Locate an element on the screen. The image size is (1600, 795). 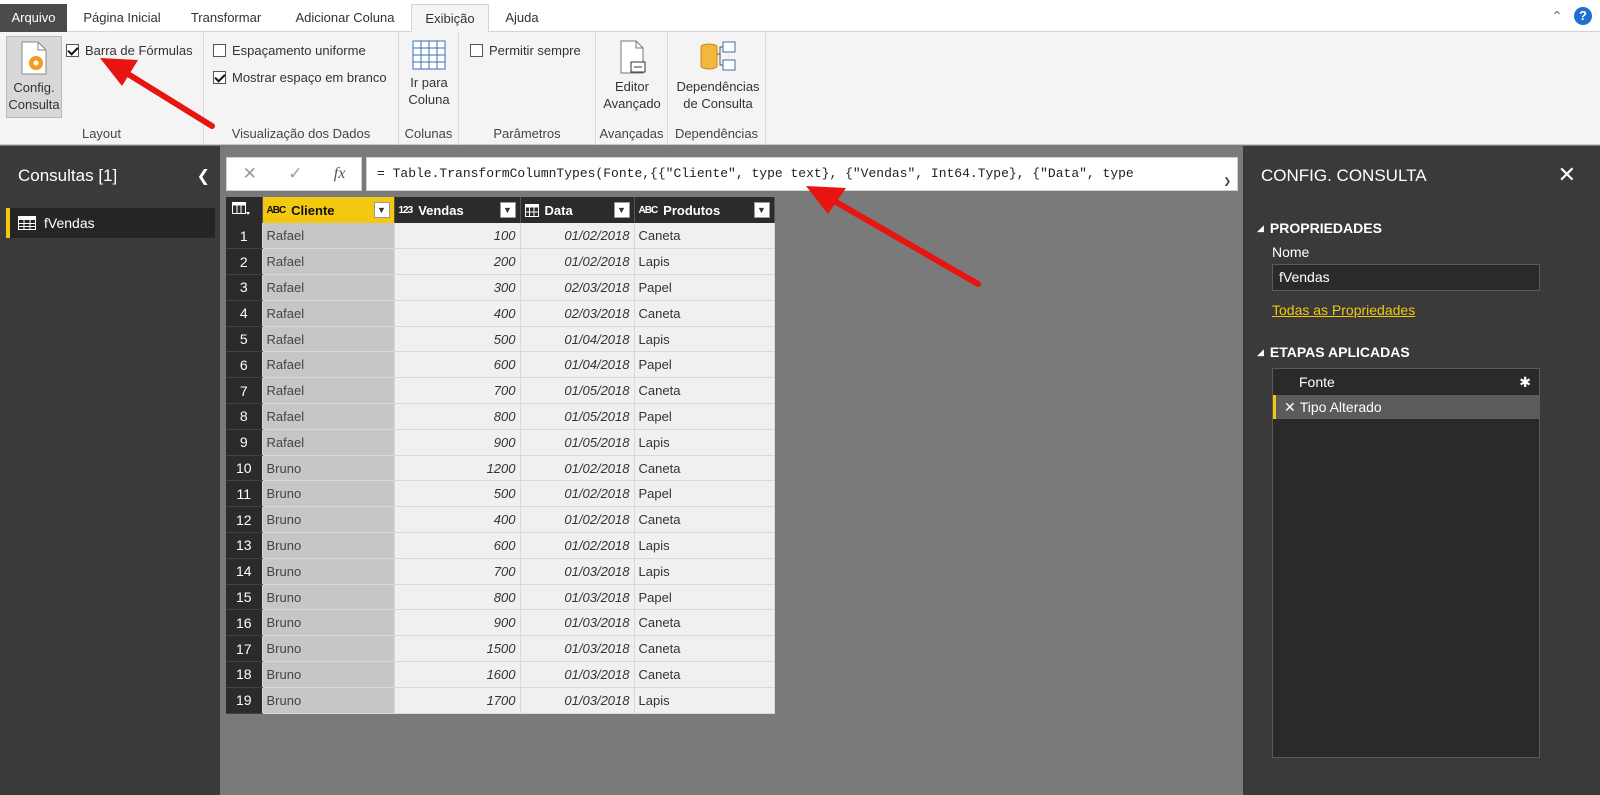
row-number: 14 is located at coordinates (244, 571).